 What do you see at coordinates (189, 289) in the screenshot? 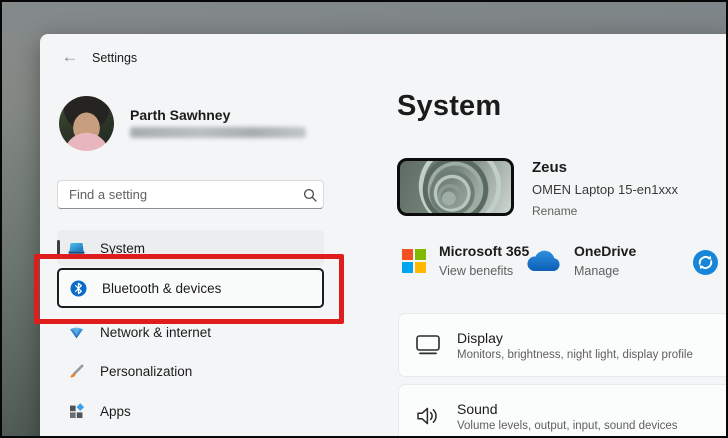
I see `annotation-highlight-box` at bounding box center [189, 289].